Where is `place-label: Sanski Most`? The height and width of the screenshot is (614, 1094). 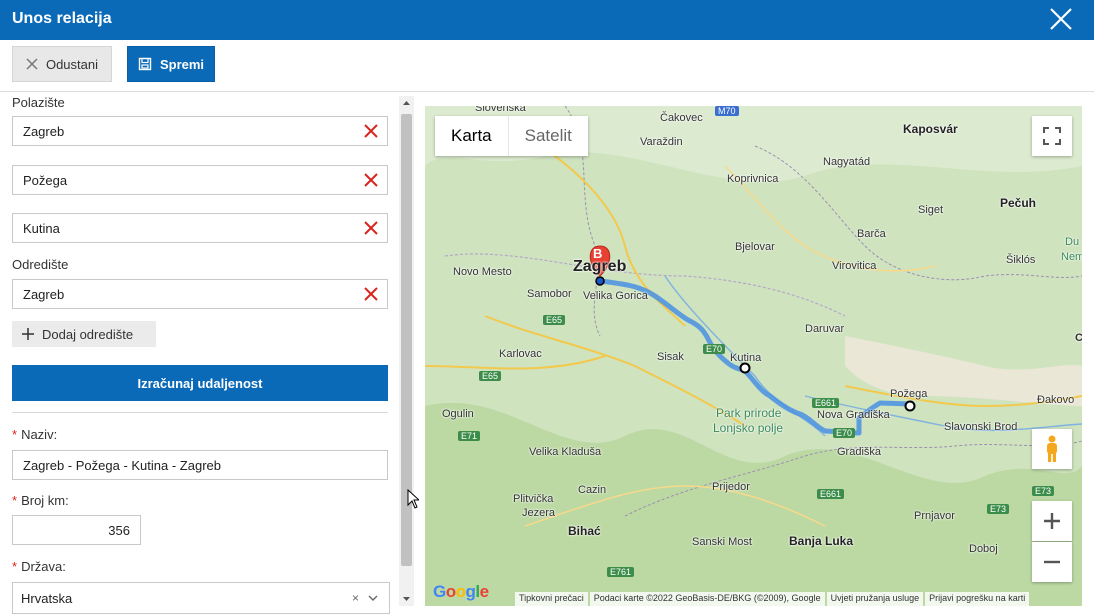 place-label: Sanski Most is located at coordinates (722, 542).